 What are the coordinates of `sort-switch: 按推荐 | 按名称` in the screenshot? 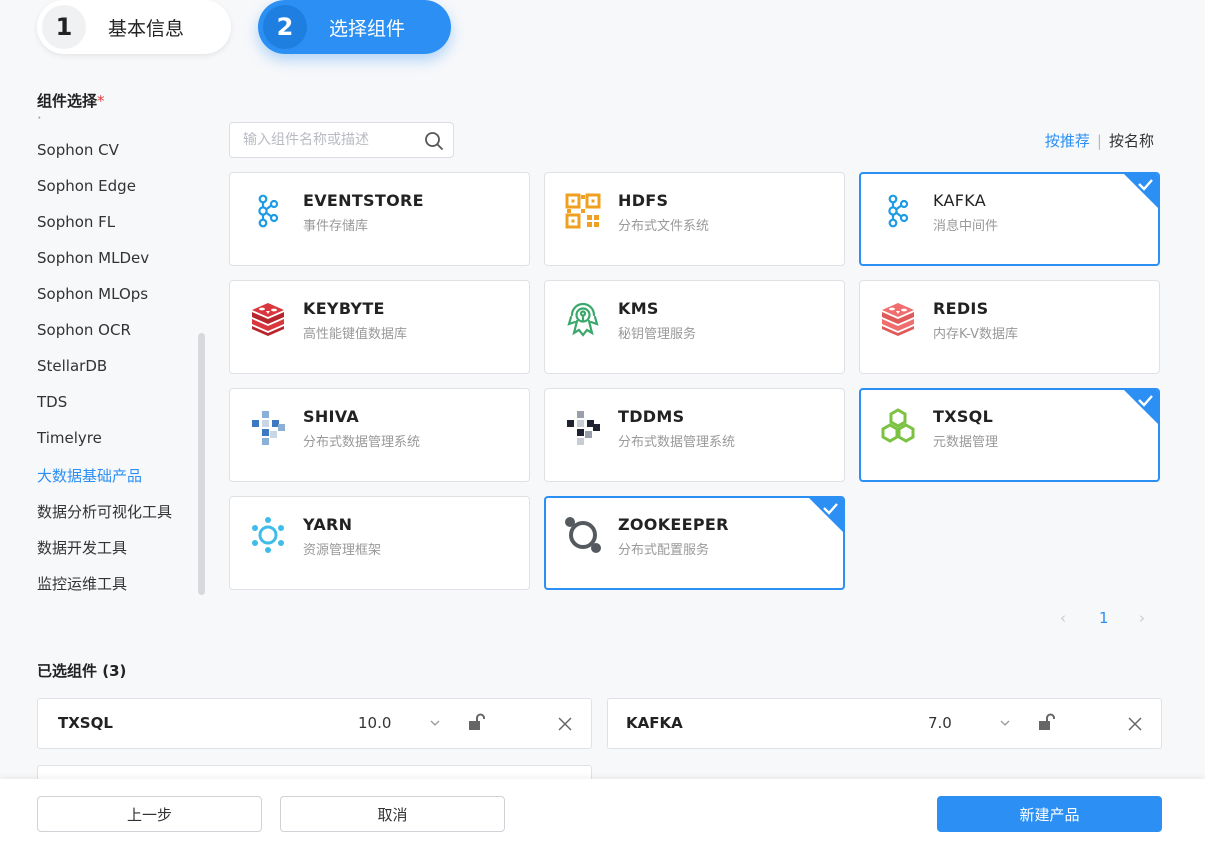 It's located at (1099, 140).